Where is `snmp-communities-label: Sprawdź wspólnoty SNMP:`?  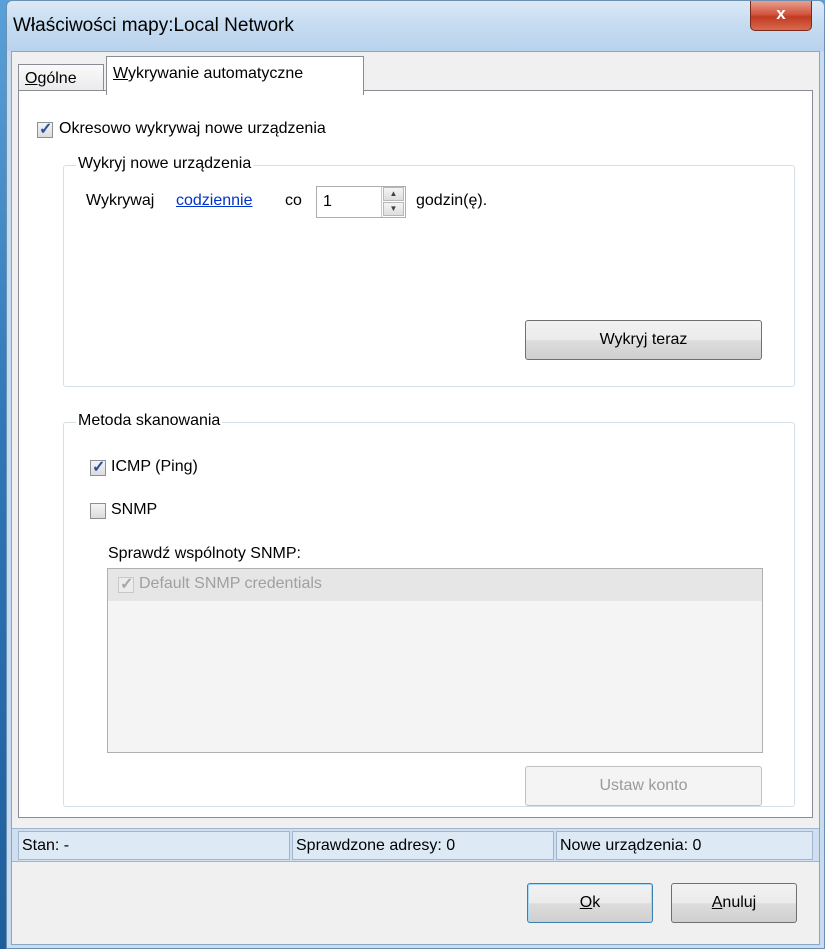 snmp-communities-label: Sprawdź wspólnoty SNMP: is located at coordinates (204, 553).